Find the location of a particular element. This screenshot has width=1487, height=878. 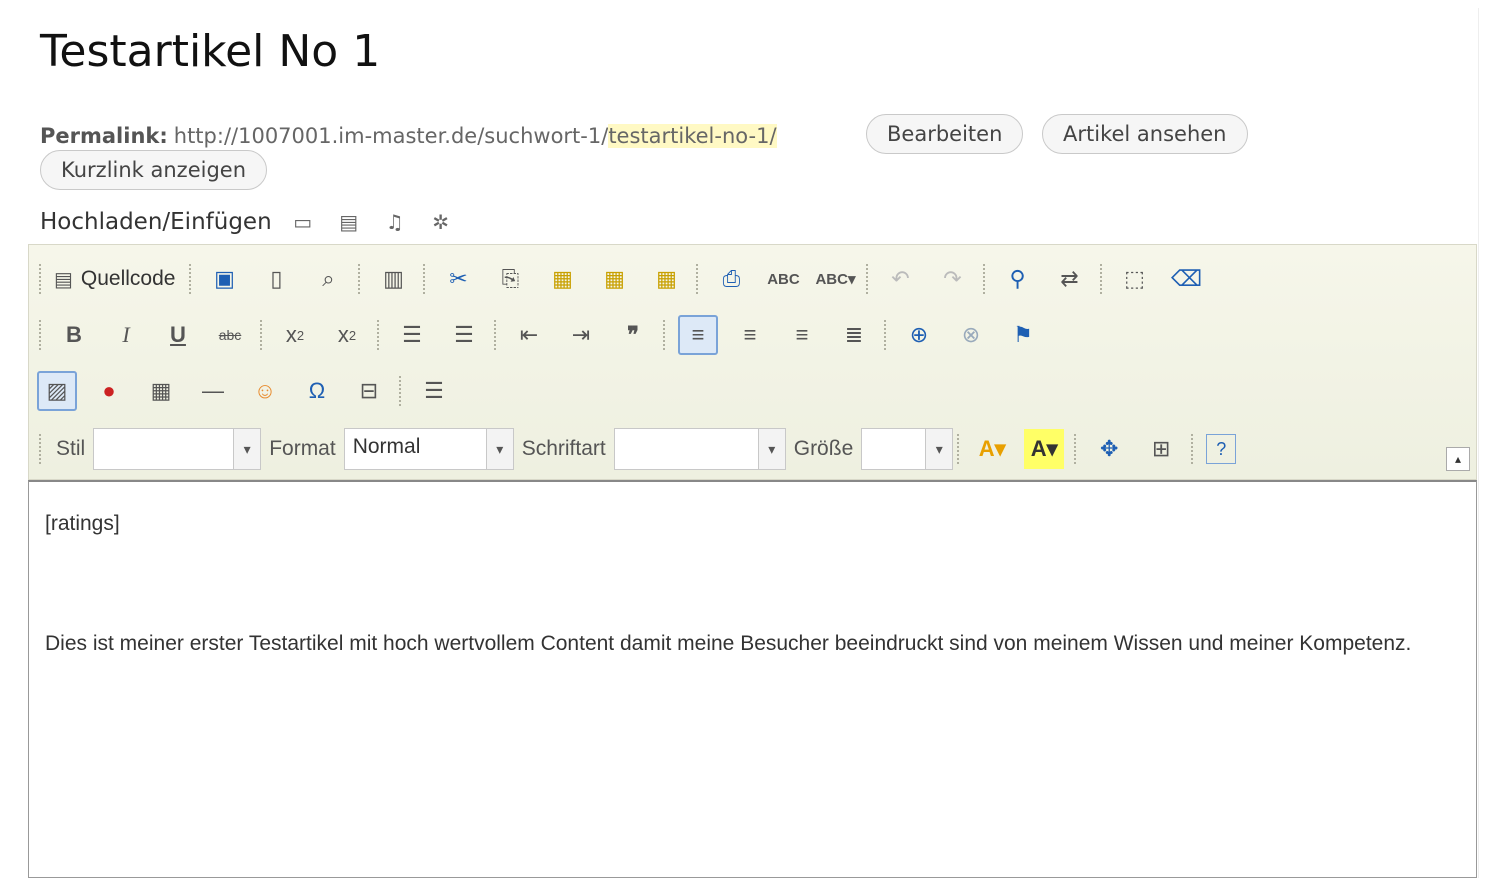

size-value is located at coordinates (893, 449).